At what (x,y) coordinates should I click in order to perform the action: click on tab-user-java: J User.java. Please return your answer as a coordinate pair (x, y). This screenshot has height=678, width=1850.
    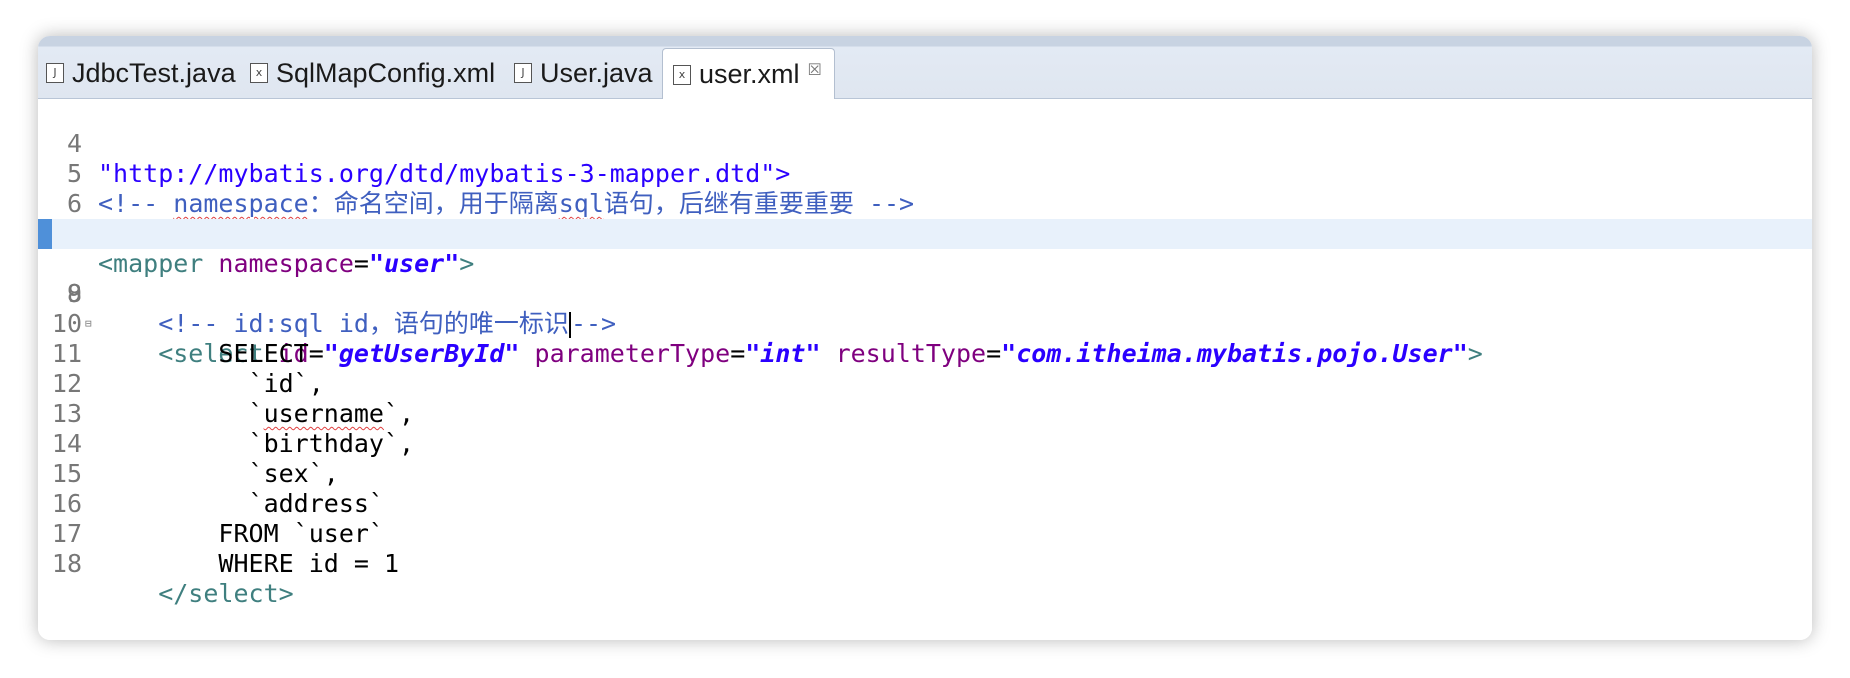
    Looking at the image, I should click on (583, 73).